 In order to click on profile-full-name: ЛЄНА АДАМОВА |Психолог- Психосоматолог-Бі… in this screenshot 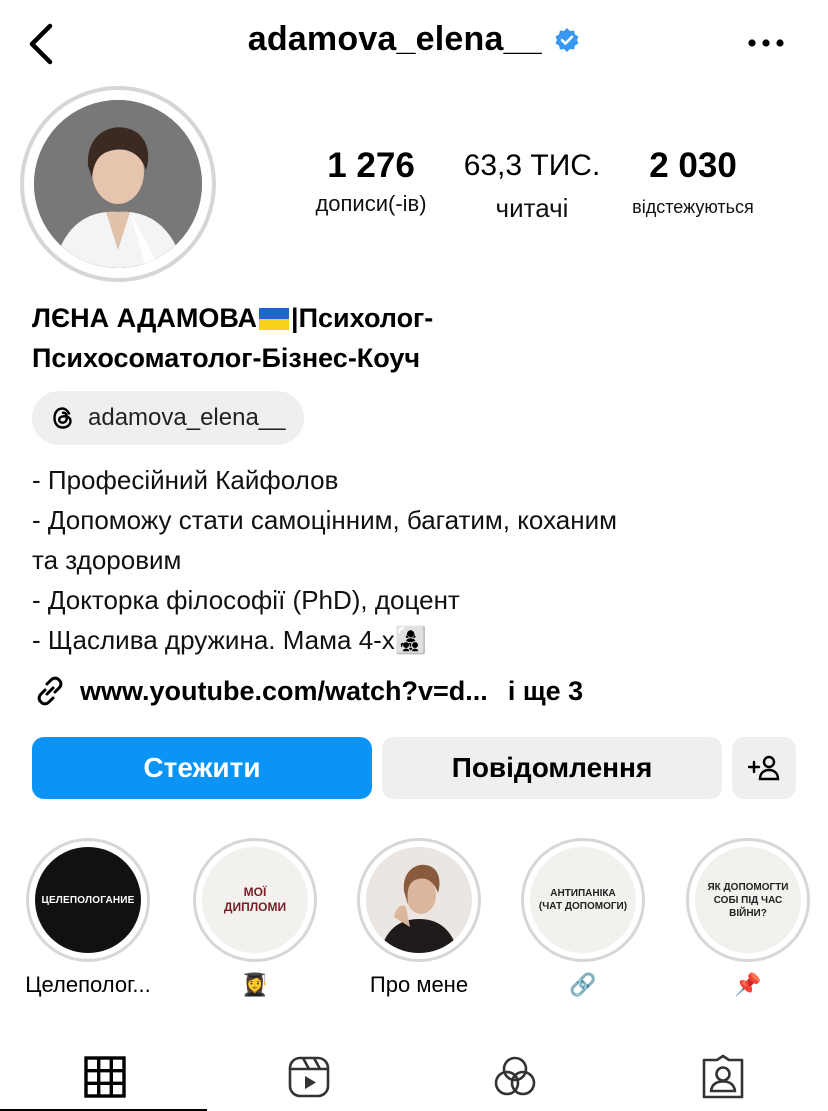, I will do `click(422, 338)`.